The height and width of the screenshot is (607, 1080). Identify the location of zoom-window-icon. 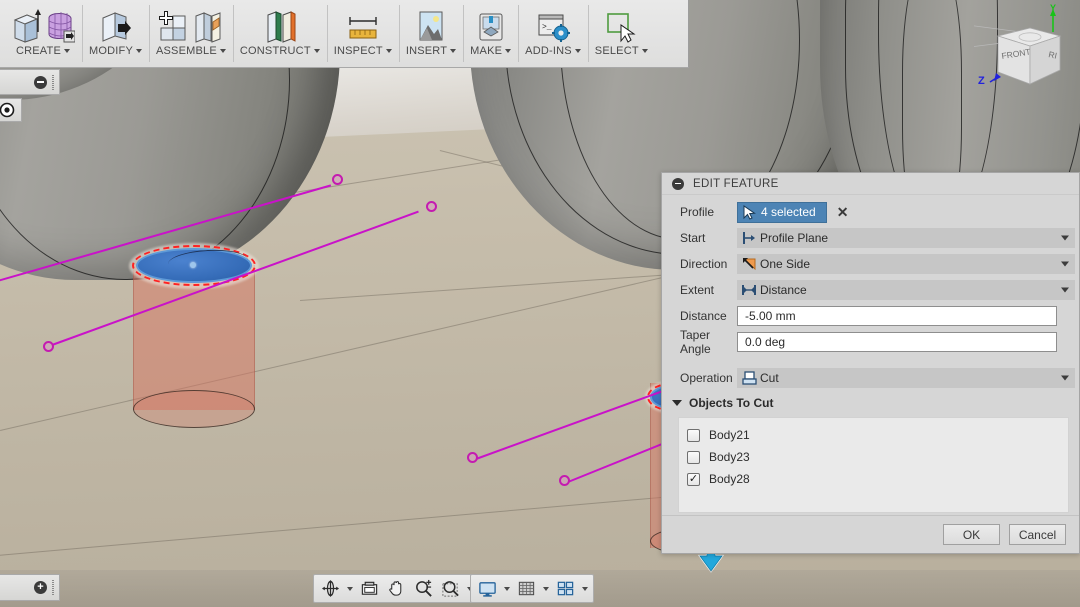
(450, 588).